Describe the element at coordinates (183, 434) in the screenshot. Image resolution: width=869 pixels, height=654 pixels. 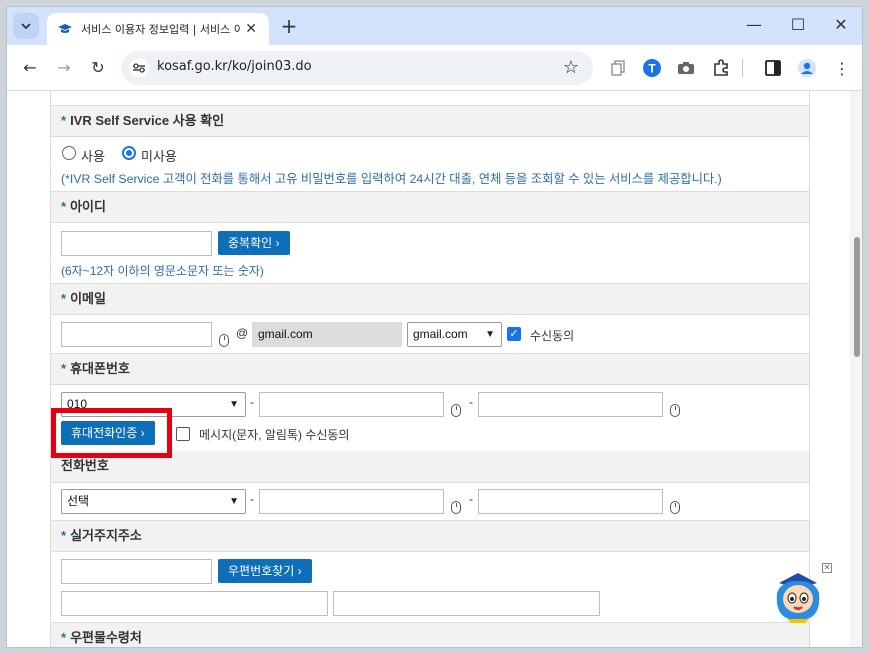
I see `sms-consent-checkbox` at that location.